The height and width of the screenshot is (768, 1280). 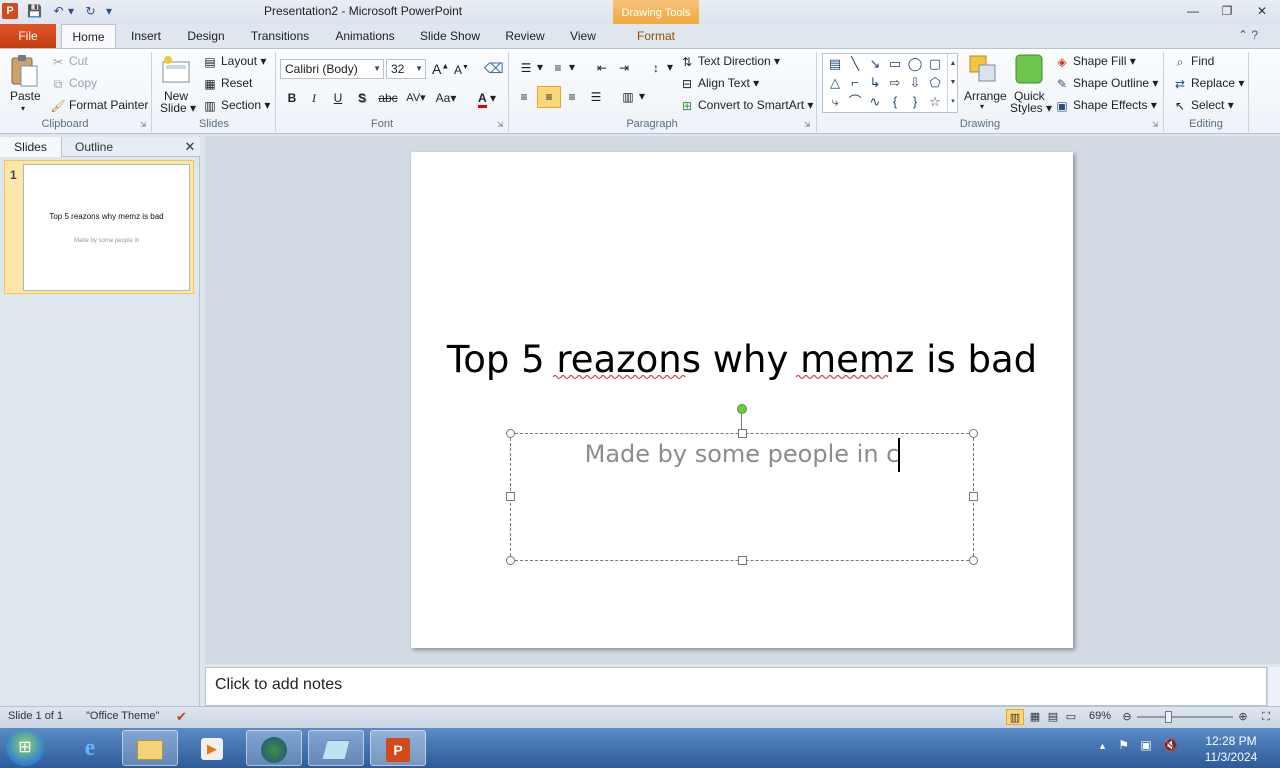 I want to click on tab-slides: Slides, so click(x=31, y=147).